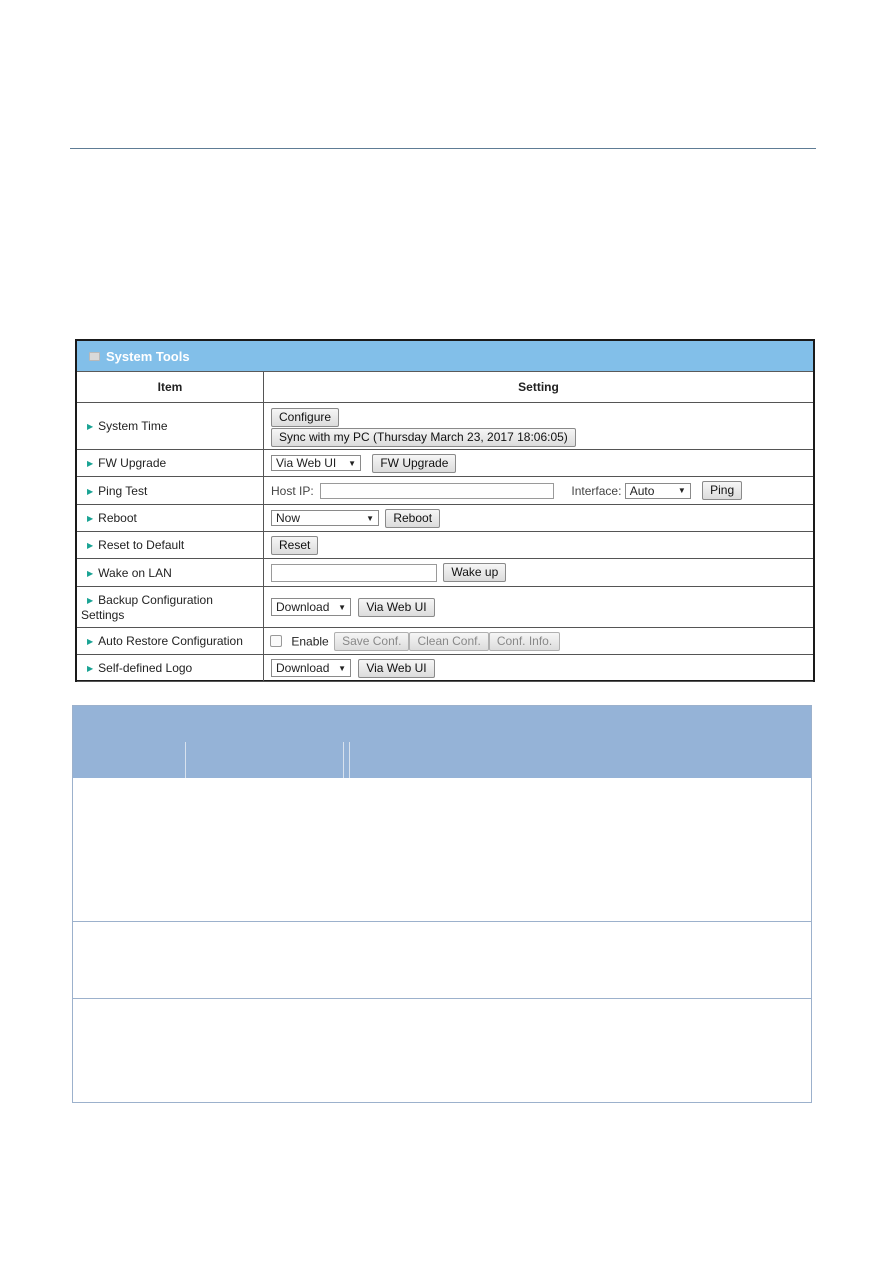 The image size is (893, 1263). Describe the element at coordinates (292, 490) in the screenshot. I see `host-ip-label: Host IP:` at that location.